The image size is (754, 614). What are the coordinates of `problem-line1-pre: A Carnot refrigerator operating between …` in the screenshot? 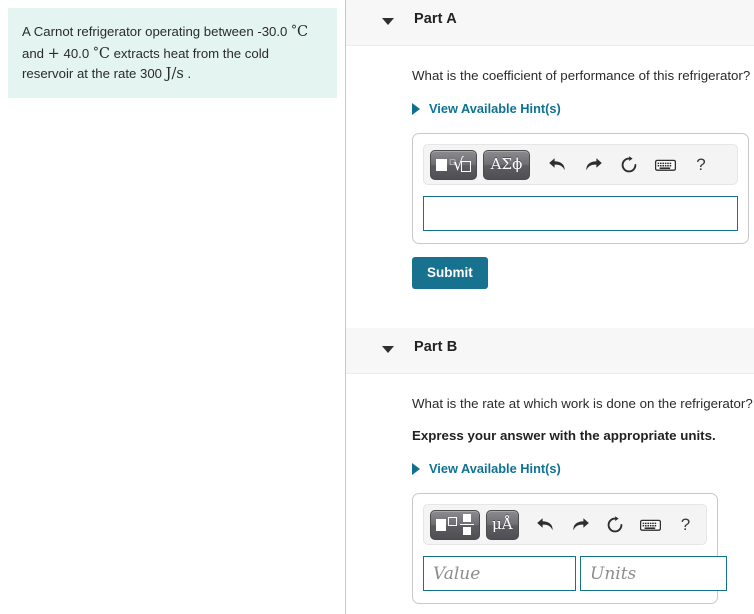 It's located at (157, 31).